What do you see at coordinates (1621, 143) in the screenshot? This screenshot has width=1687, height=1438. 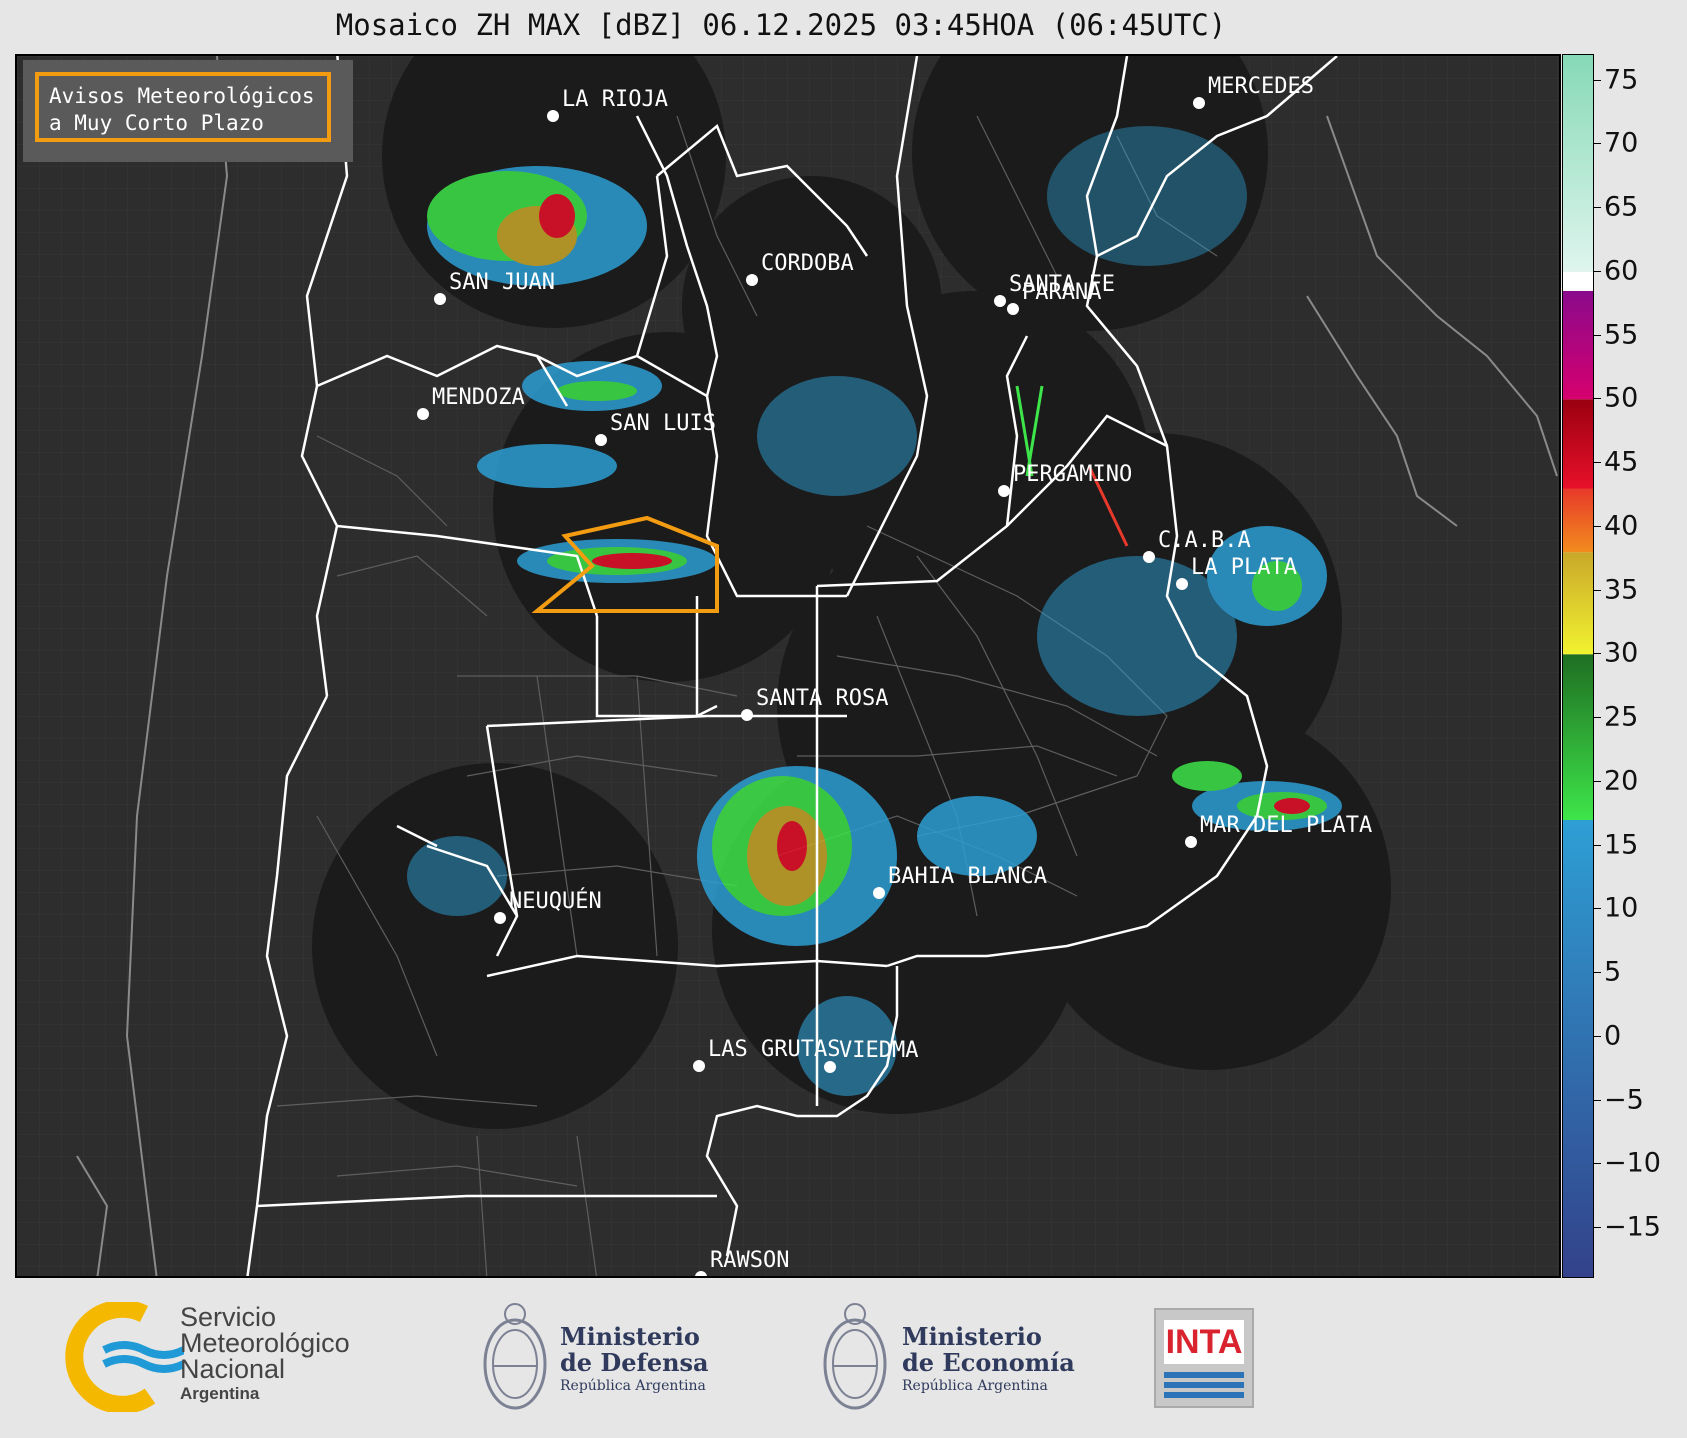 I see `colorbar-tick-label: 70` at bounding box center [1621, 143].